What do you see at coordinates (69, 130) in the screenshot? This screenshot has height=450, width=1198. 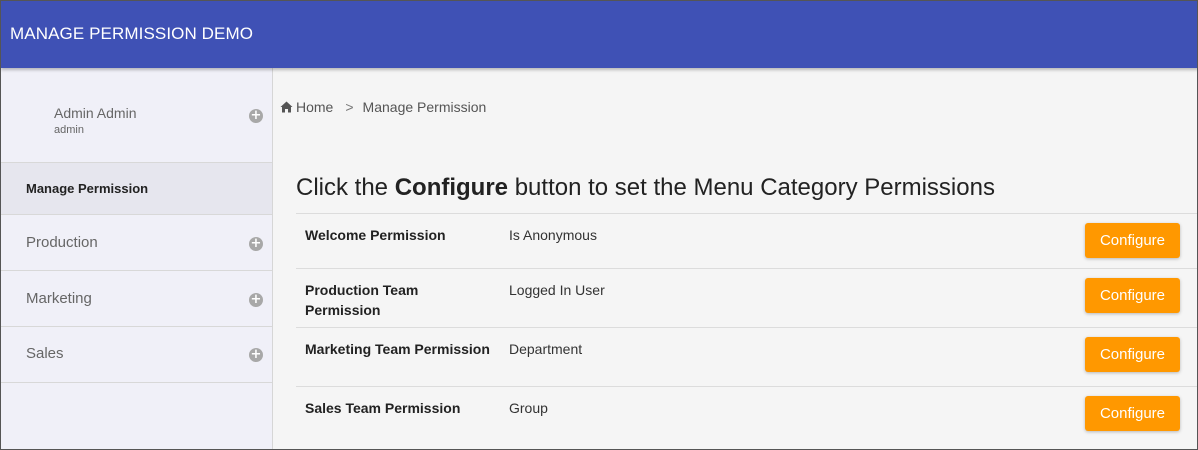 I see `user-role: admin` at bounding box center [69, 130].